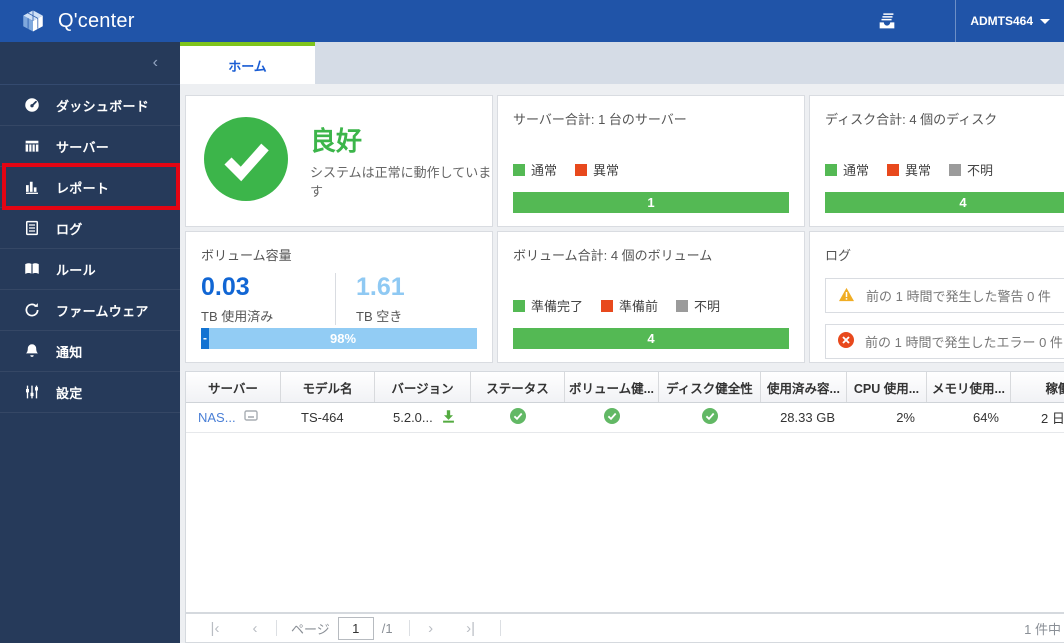 This screenshot has width=1064, height=643. I want to click on app-title: Q'center, so click(96, 20).